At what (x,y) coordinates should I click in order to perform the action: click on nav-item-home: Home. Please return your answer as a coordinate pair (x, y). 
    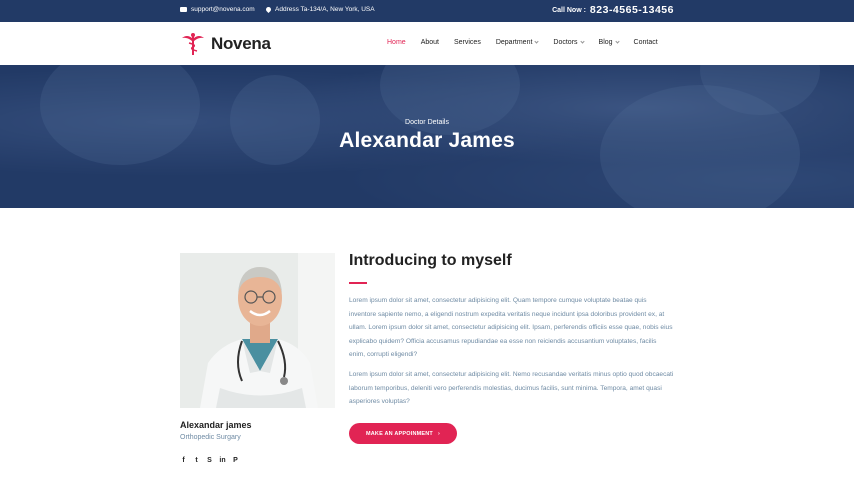
    Looking at the image, I should click on (396, 42).